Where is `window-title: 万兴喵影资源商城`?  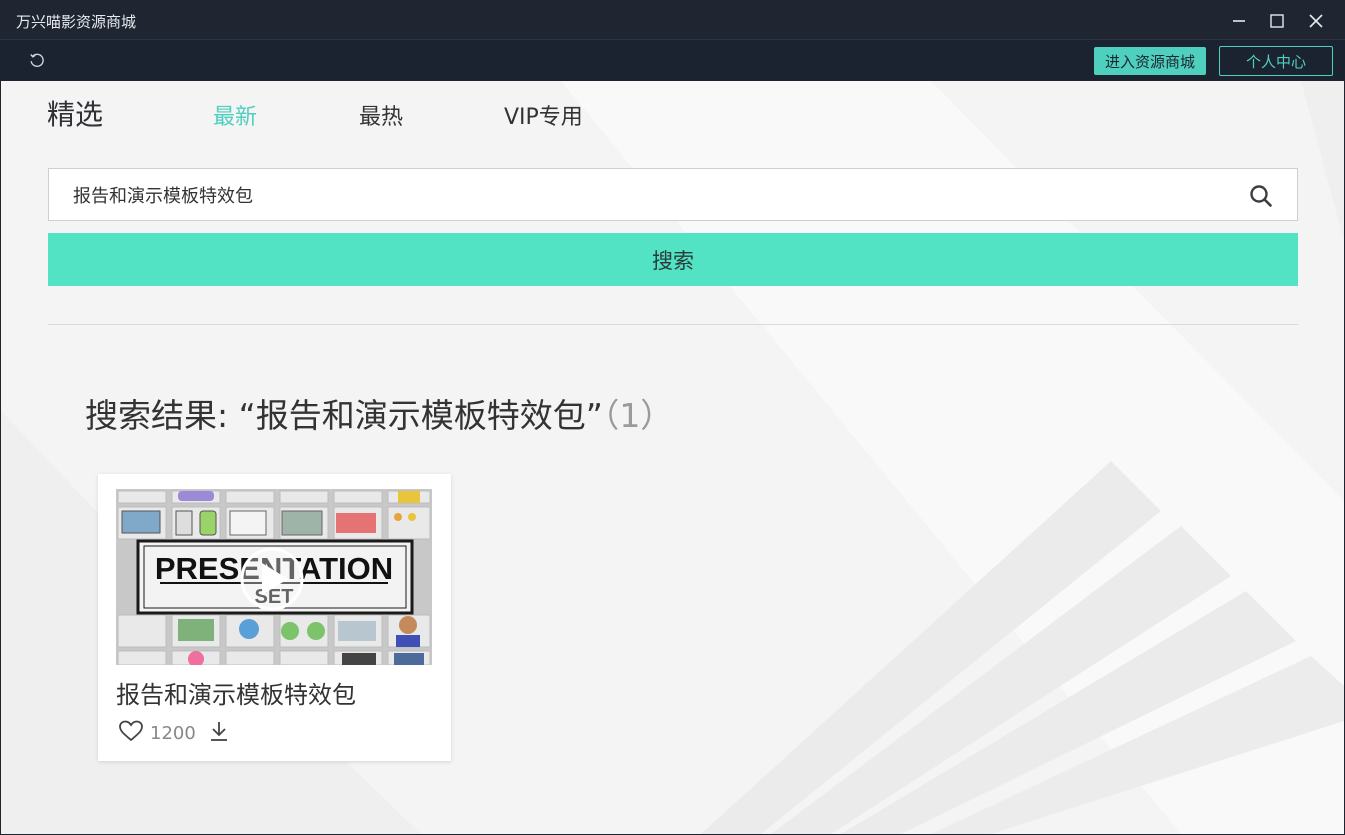 window-title: 万兴喵影资源商城 is located at coordinates (76, 22).